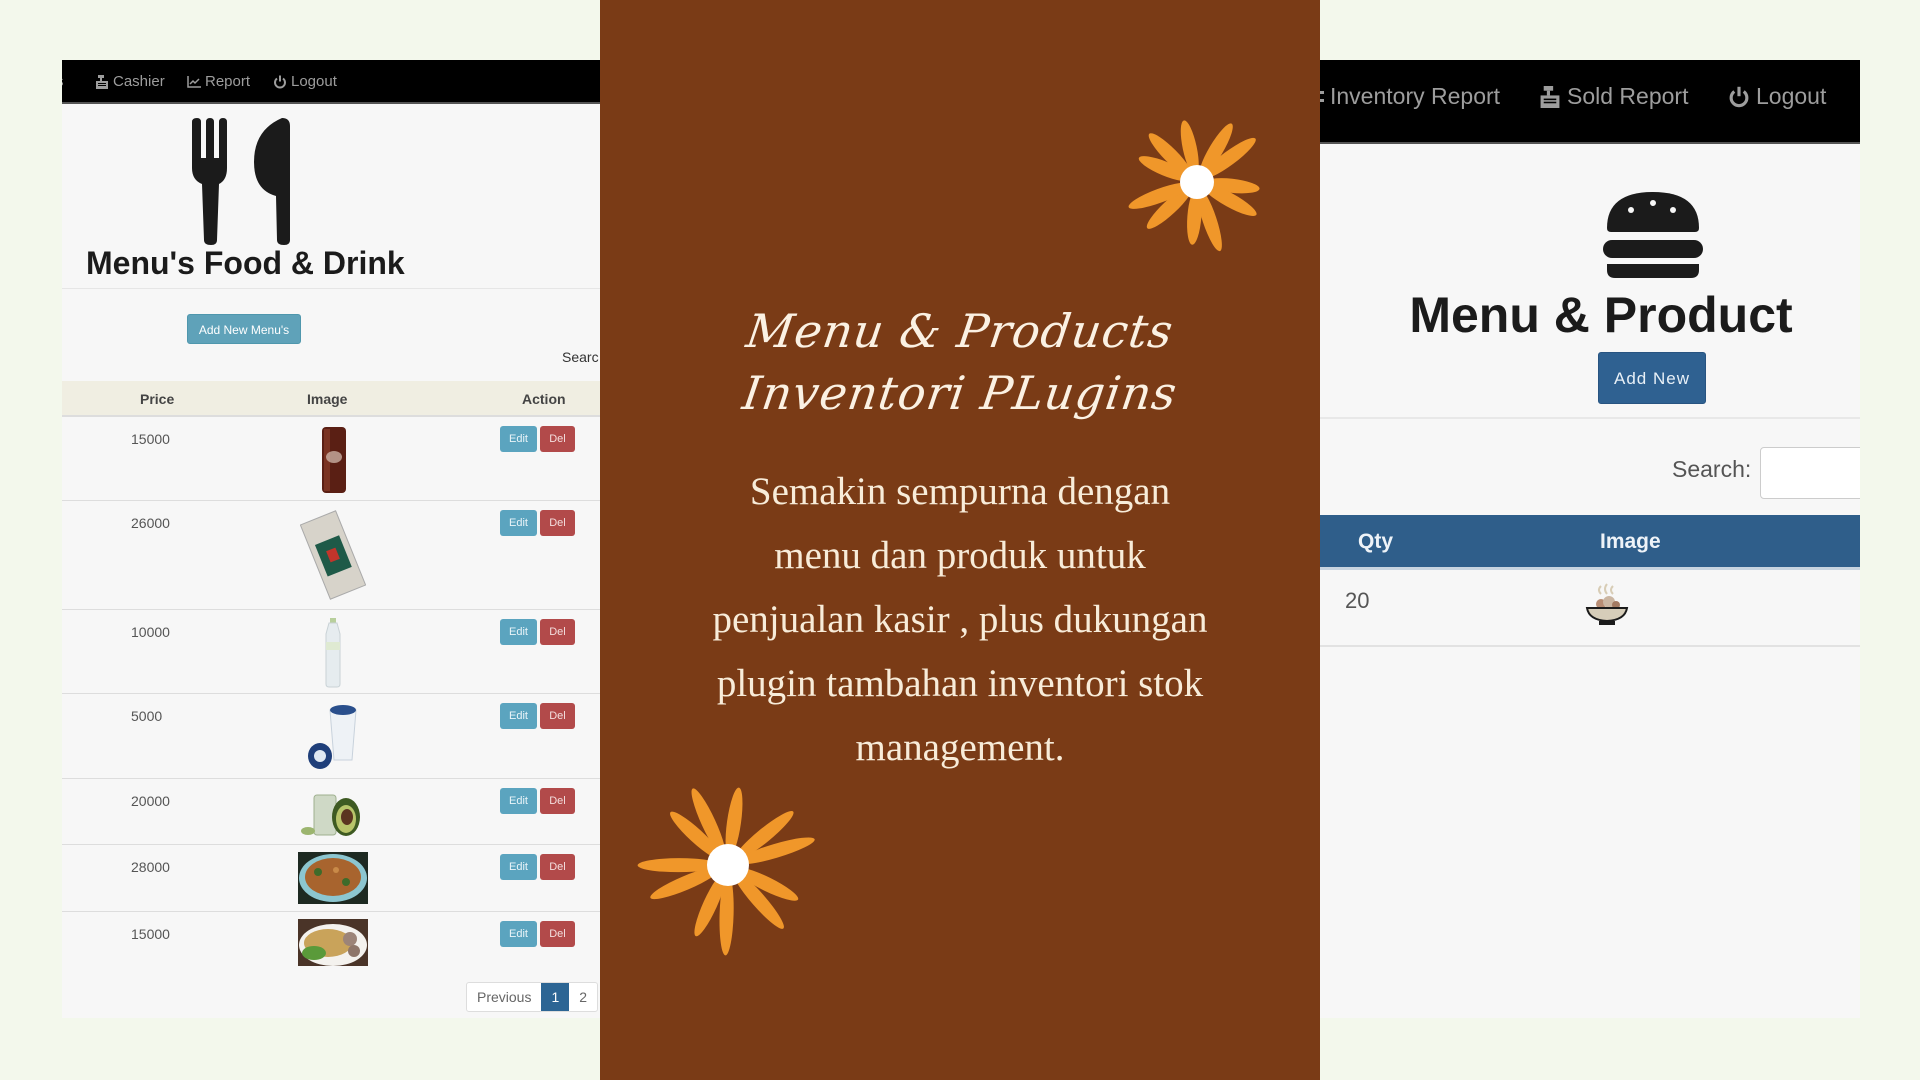 This screenshot has width=1920, height=1080. I want to click on nav-inventory-report-label: Inventory Report, so click(1415, 96).